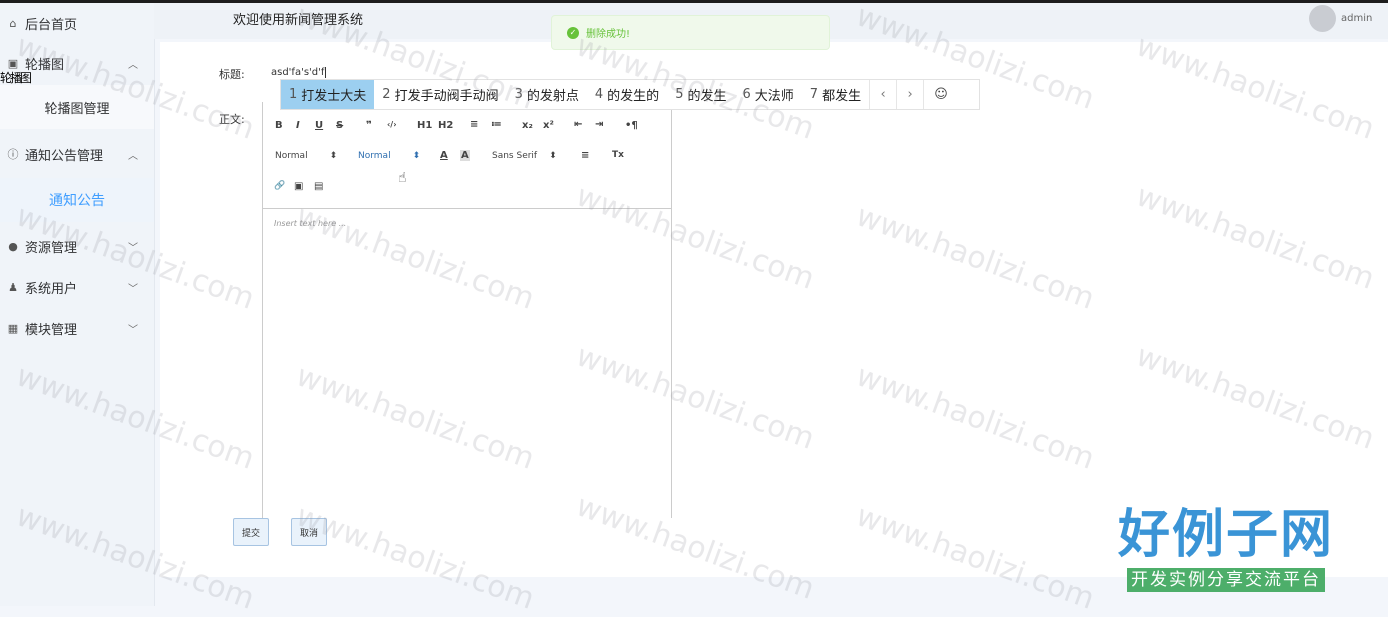 The image size is (1388, 617). I want to click on check-icon: ✓, so click(573, 32).